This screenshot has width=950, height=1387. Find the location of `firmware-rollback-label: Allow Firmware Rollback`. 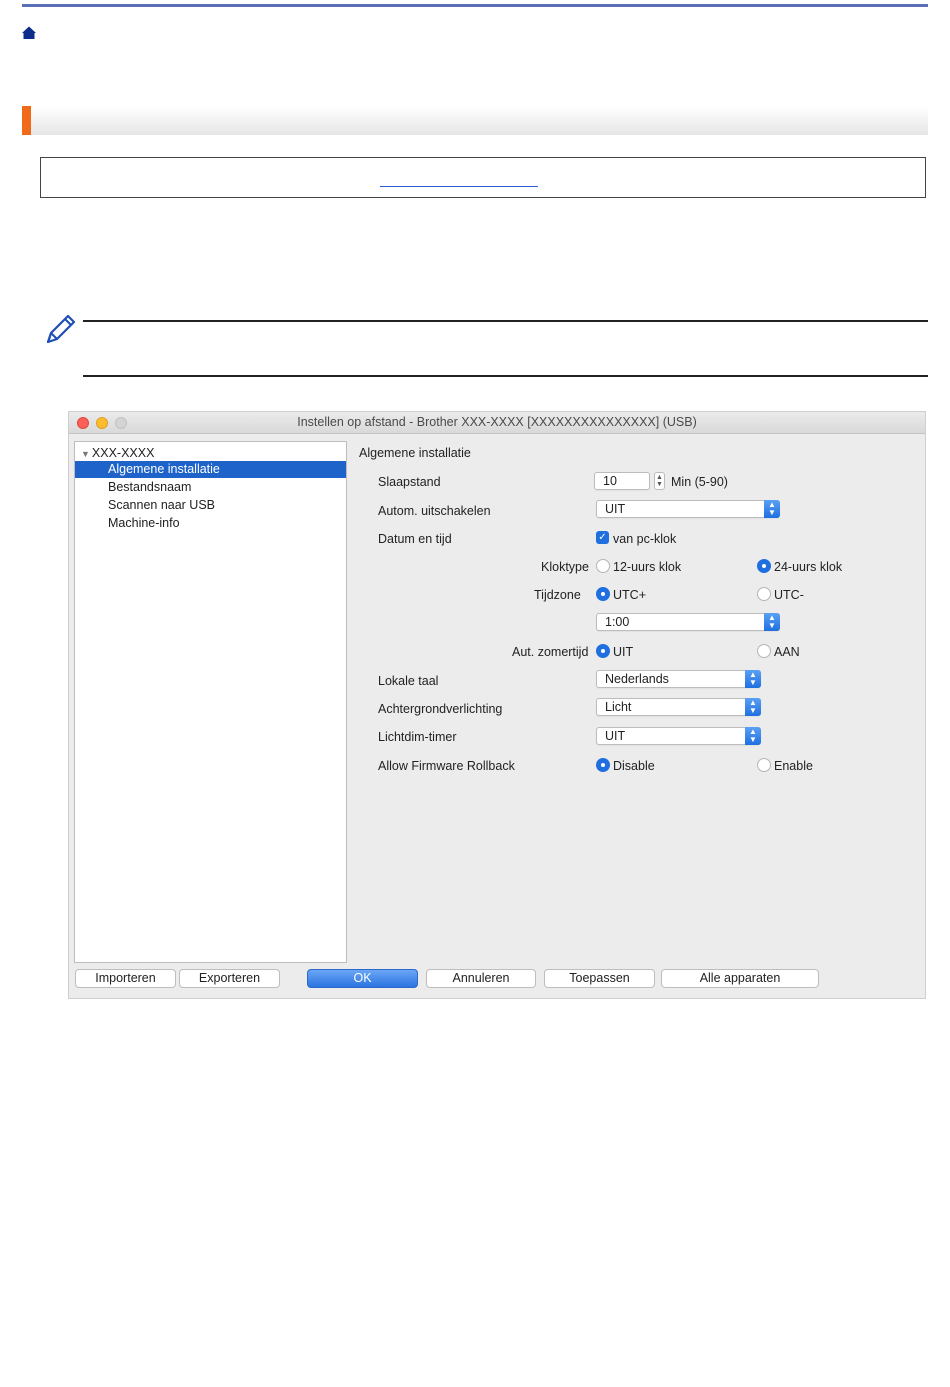

firmware-rollback-label: Allow Firmware Rollback is located at coordinates (446, 766).